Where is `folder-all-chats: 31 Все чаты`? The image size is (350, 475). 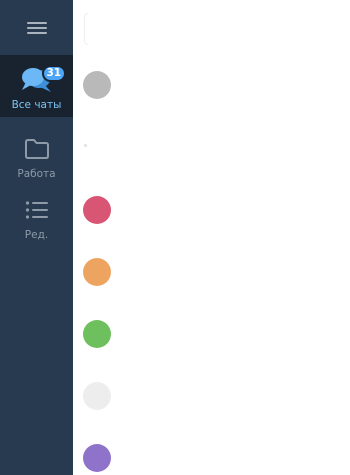 folder-all-chats: 31 Все чаты is located at coordinates (36, 86).